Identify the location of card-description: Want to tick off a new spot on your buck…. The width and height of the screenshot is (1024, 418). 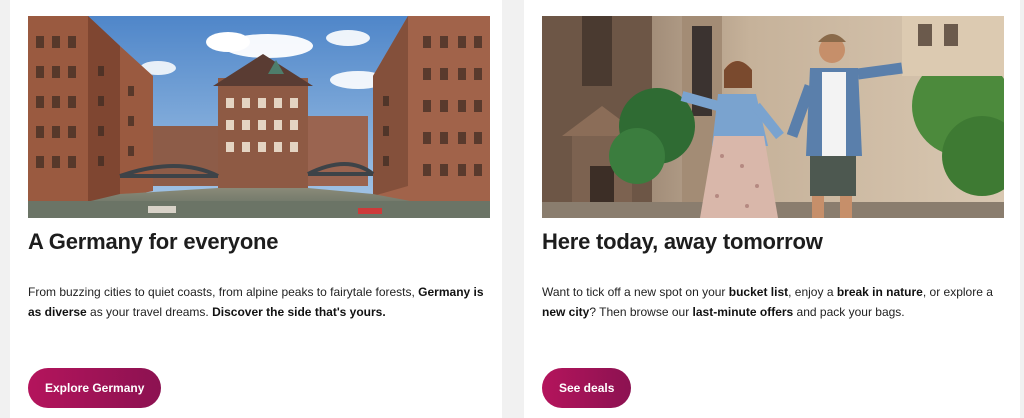
(770, 302).